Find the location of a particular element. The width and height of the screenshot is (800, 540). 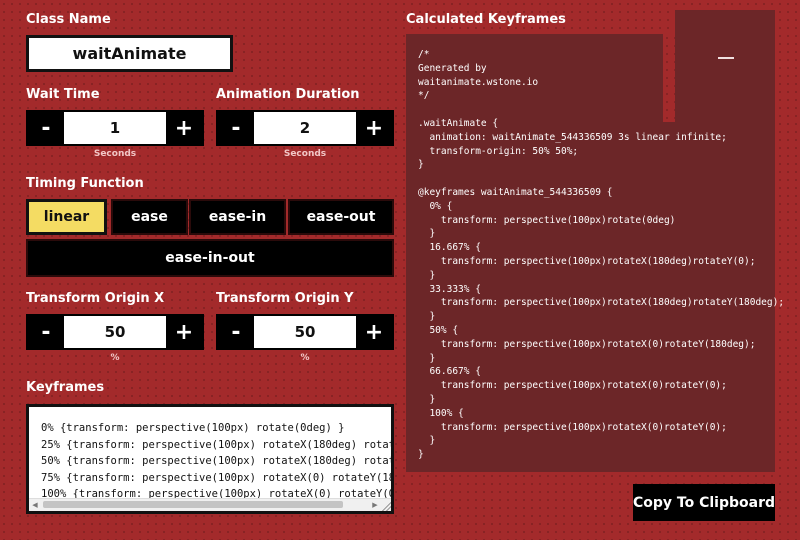

timing-option-ease-out: ease-out is located at coordinates (341, 217).